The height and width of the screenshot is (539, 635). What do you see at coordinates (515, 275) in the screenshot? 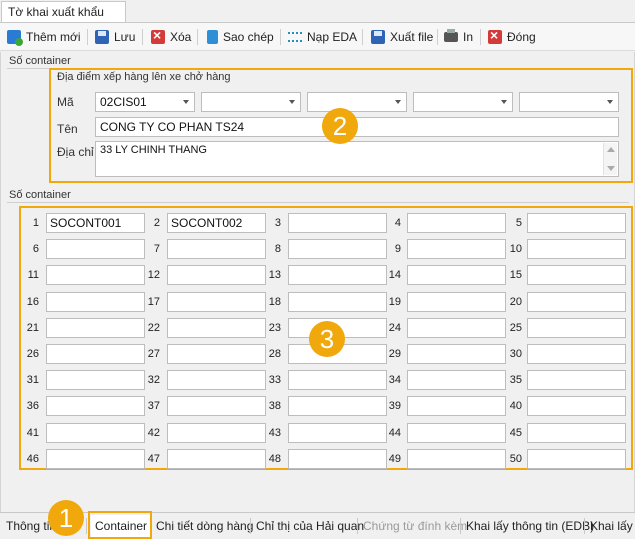
I see `container-number-label: 15` at bounding box center [515, 275].